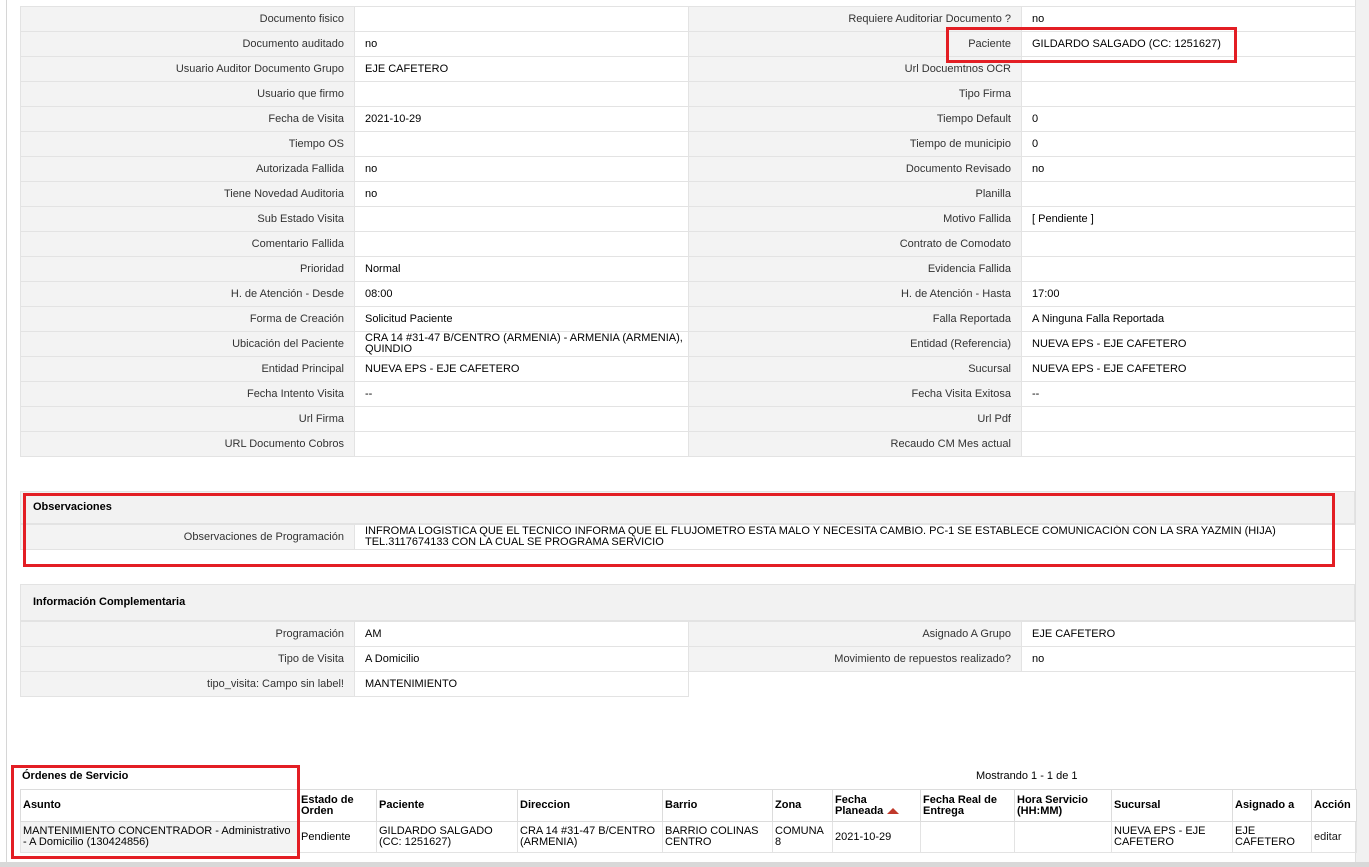  Describe the element at coordinates (1362, 433) in the screenshot. I see `vertical-scrollbar` at that location.